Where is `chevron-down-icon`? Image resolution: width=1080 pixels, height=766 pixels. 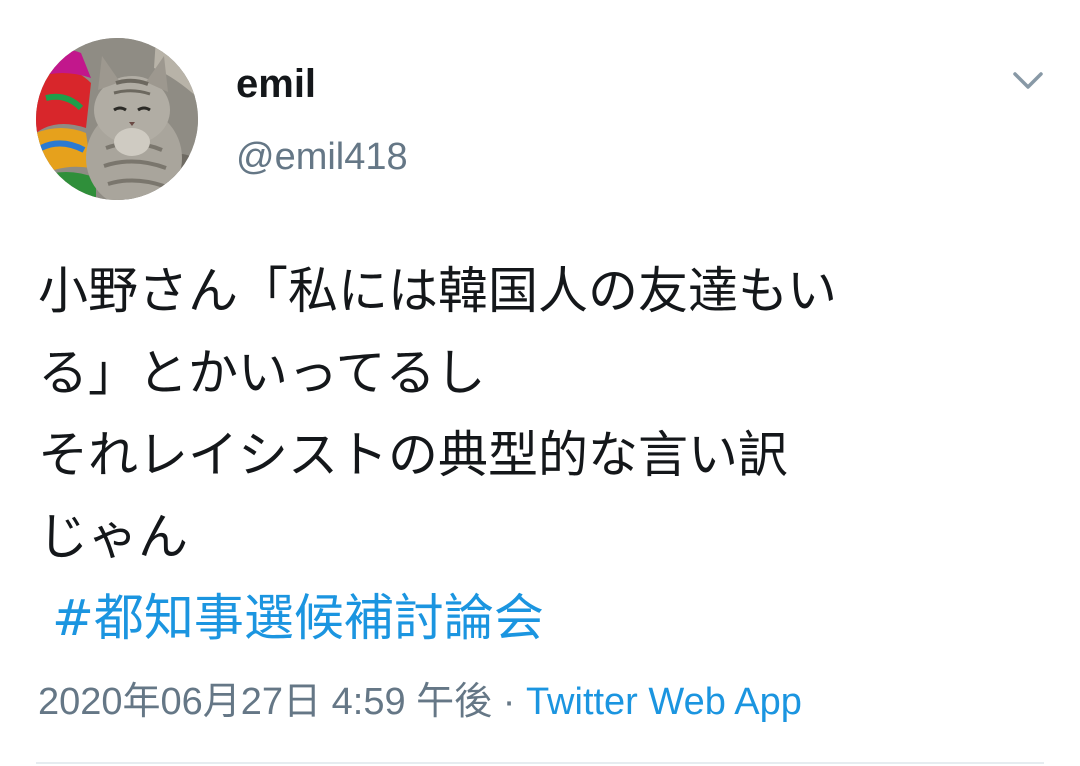
chevron-down-icon is located at coordinates (1028, 82).